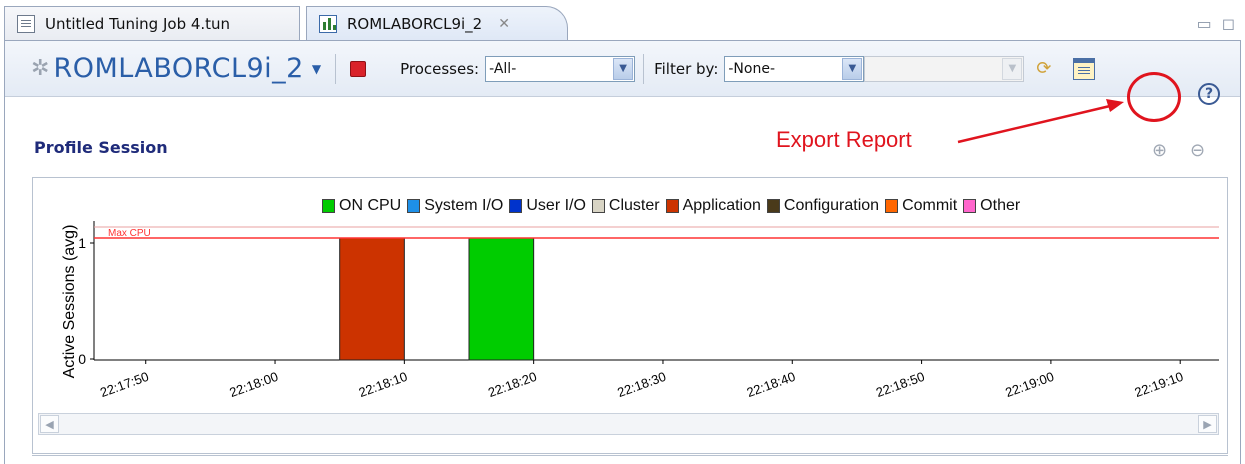 The height and width of the screenshot is (464, 1245). I want to click on max-cpu-label: Max CPU, so click(129, 233).